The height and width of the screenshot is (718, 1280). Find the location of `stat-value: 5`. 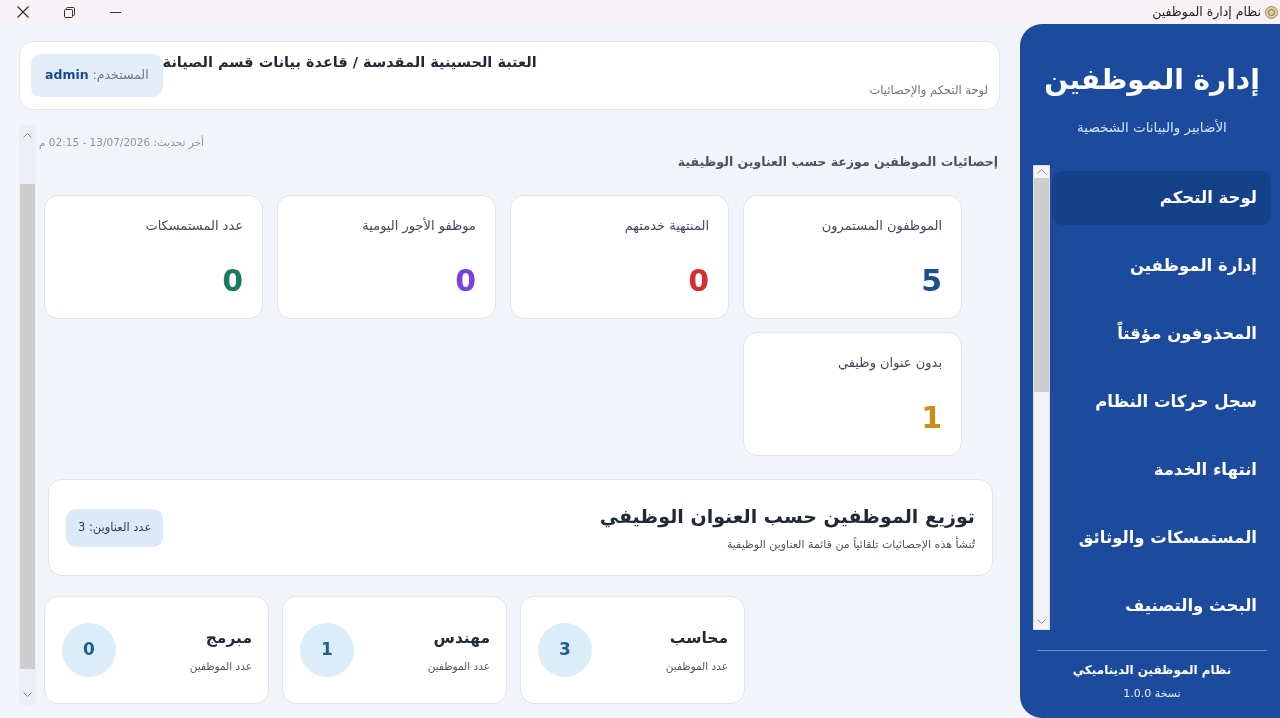

stat-value: 5 is located at coordinates (931, 281).